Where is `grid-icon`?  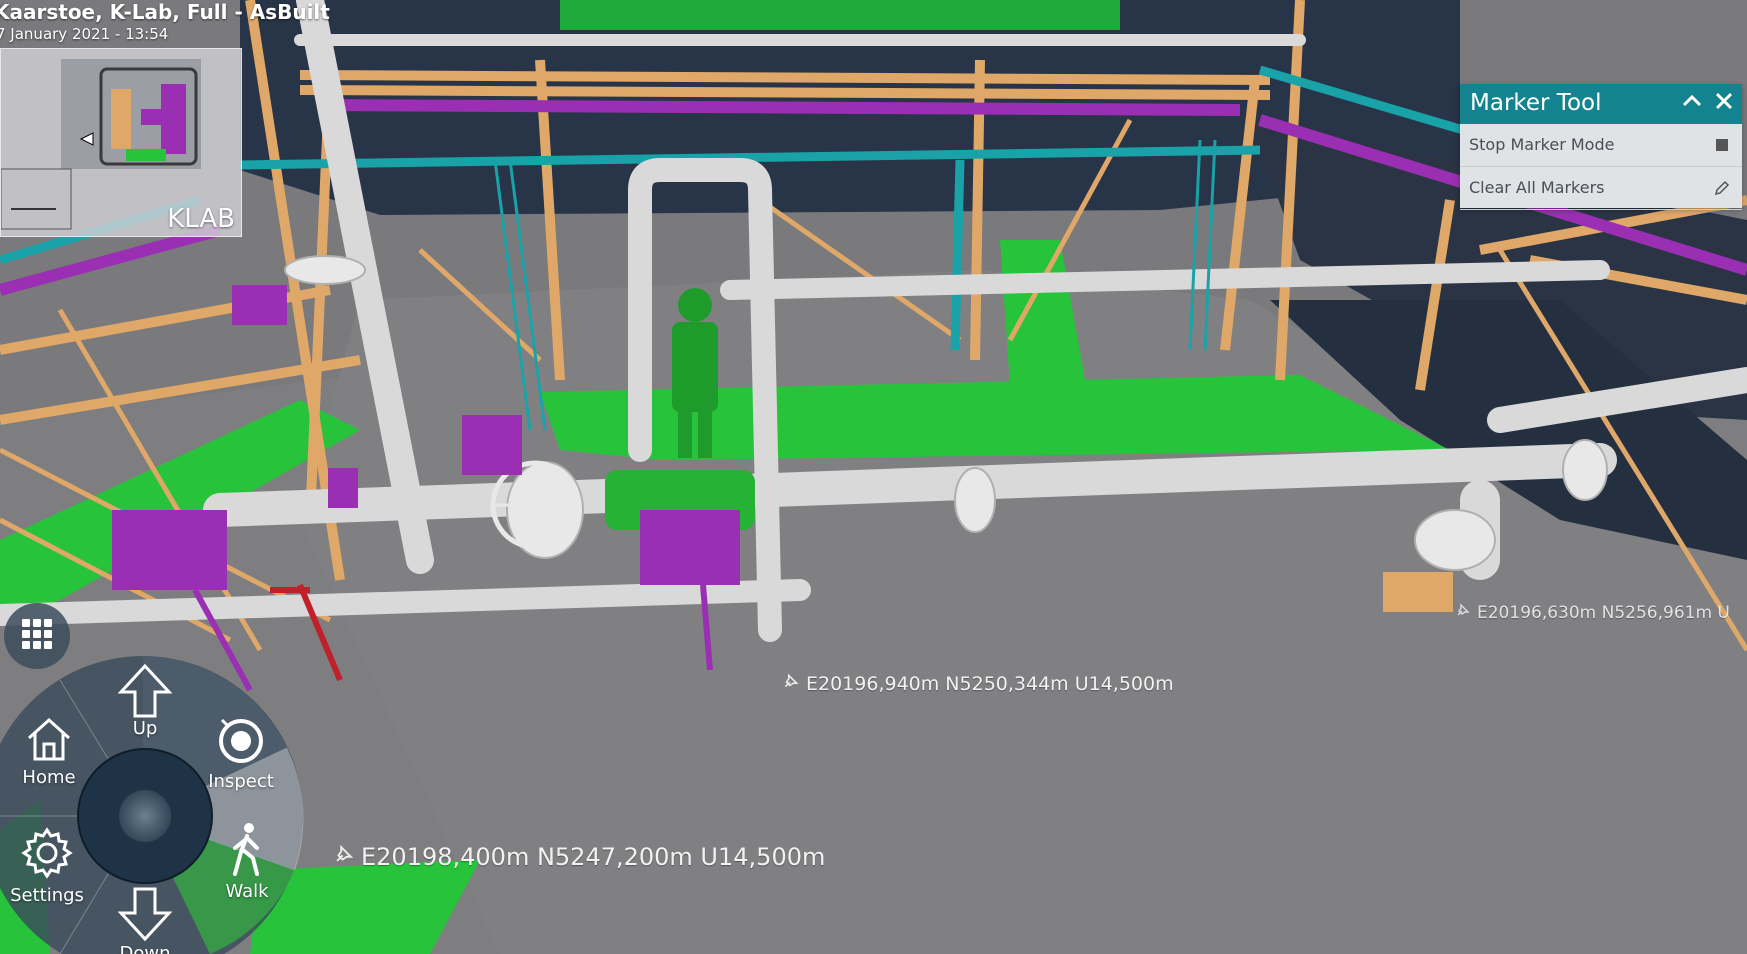 grid-icon is located at coordinates (37, 636).